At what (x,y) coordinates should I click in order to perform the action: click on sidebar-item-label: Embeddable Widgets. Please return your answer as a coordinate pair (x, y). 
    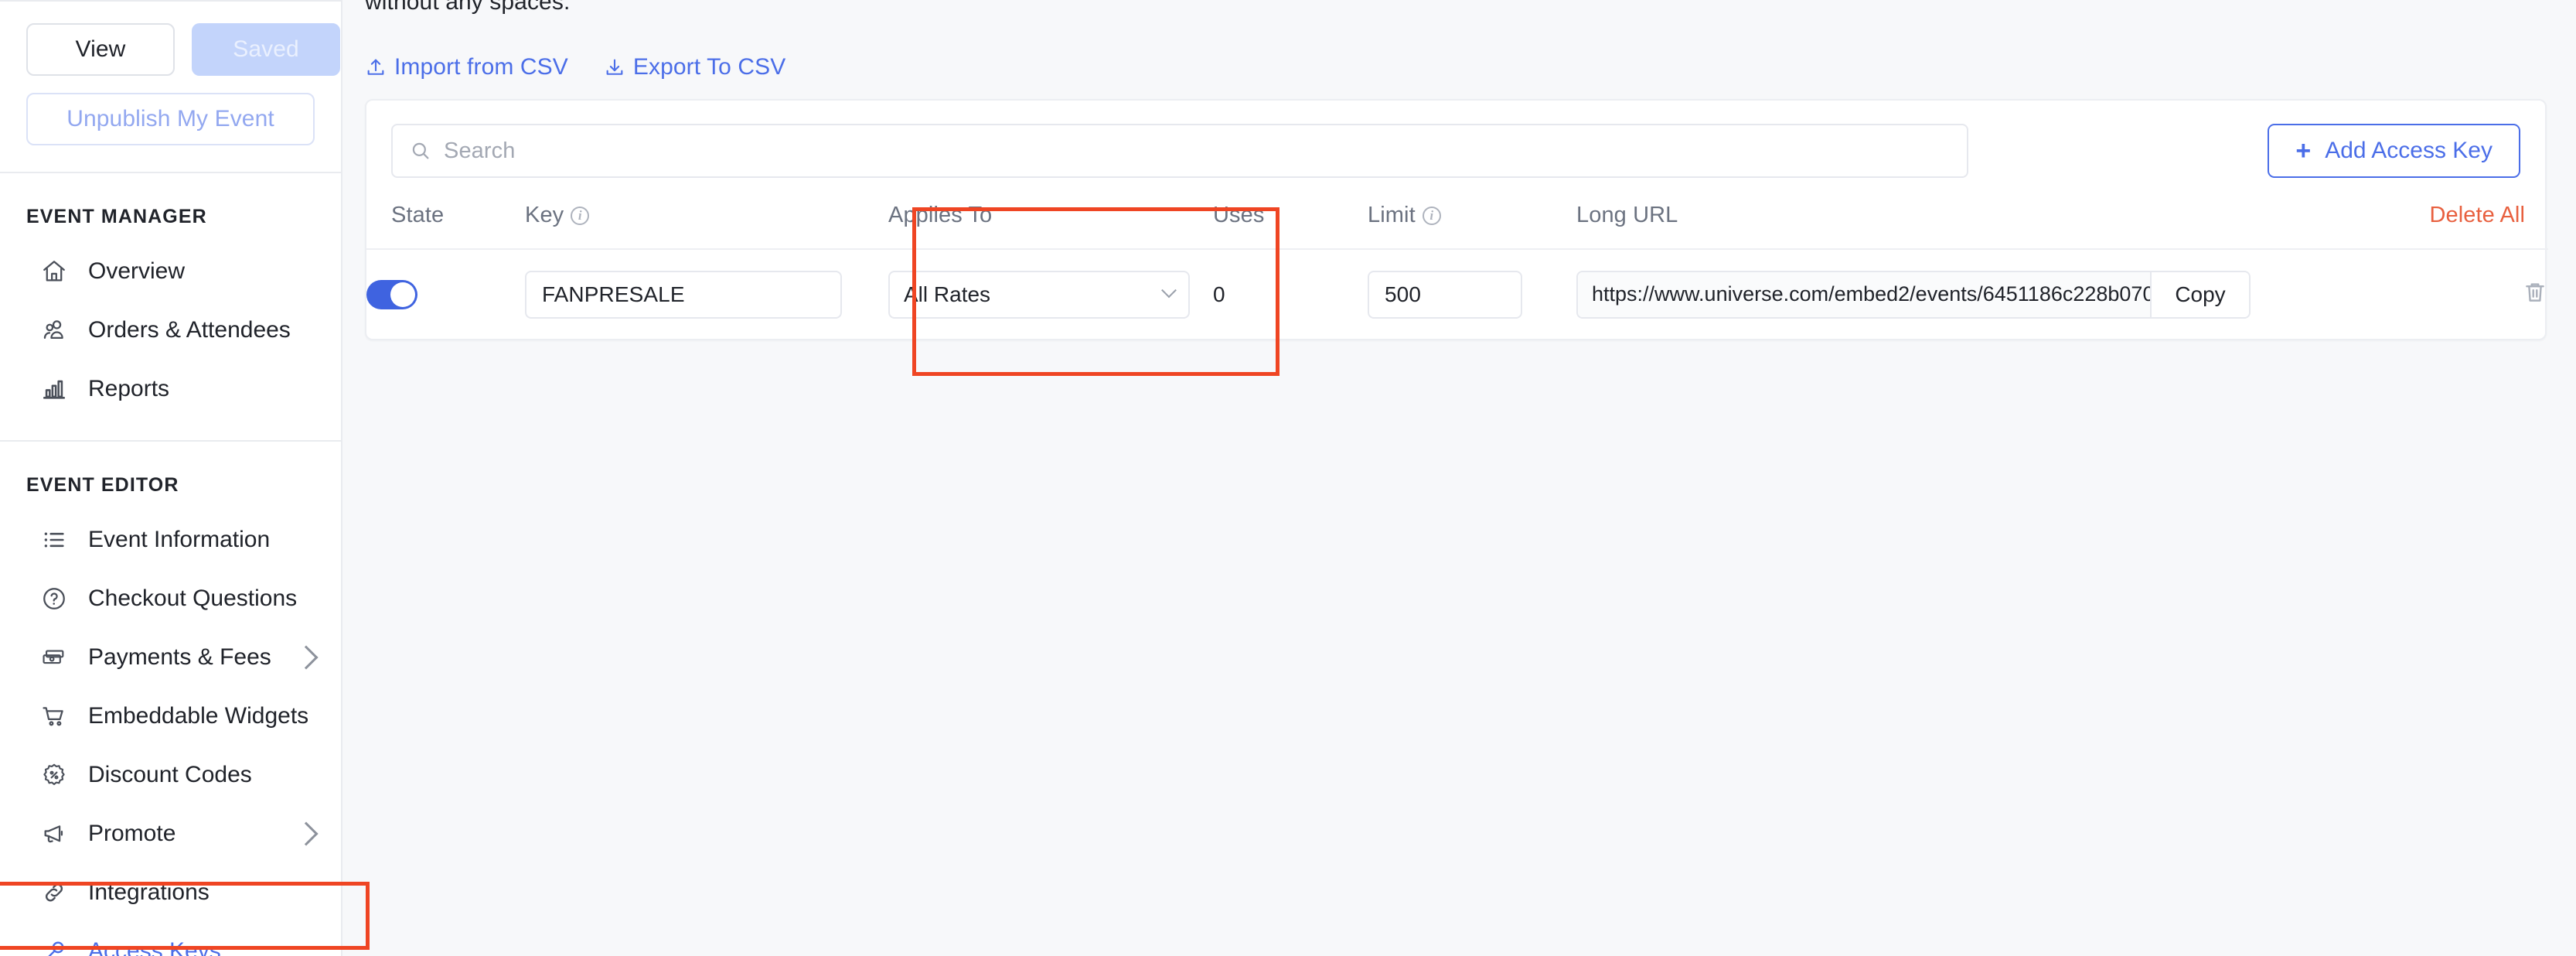
    Looking at the image, I should click on (198, 716).